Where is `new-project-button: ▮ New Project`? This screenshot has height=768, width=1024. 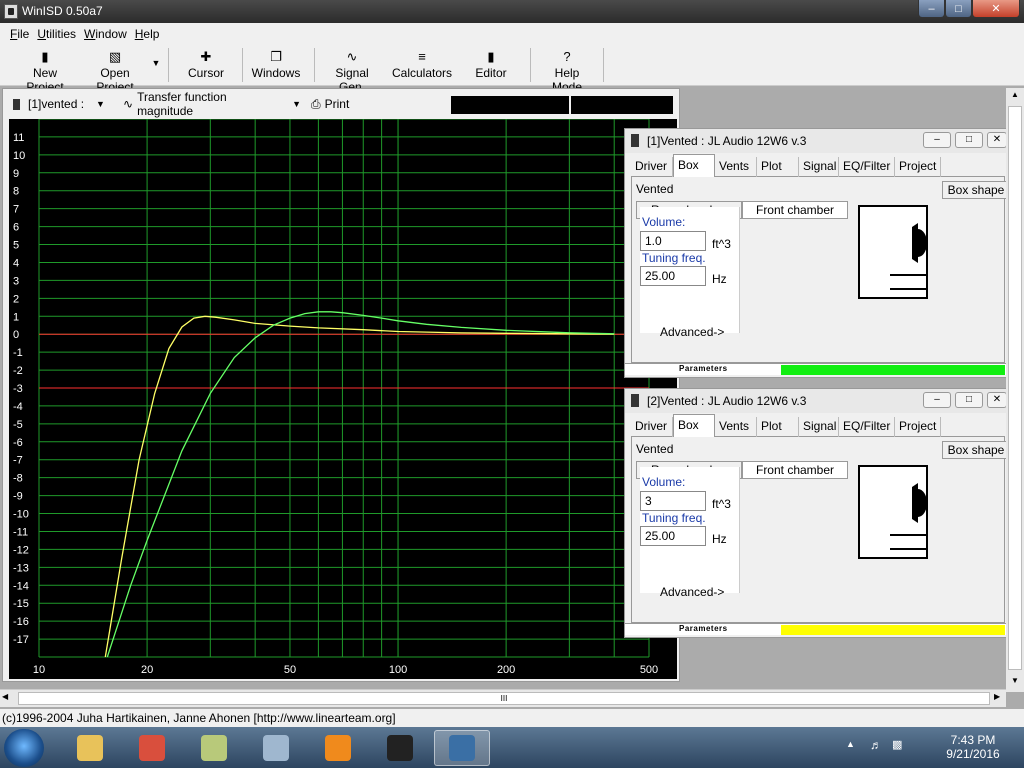 new-project-button: ▮ New Project is located at coordinates (45, 71).